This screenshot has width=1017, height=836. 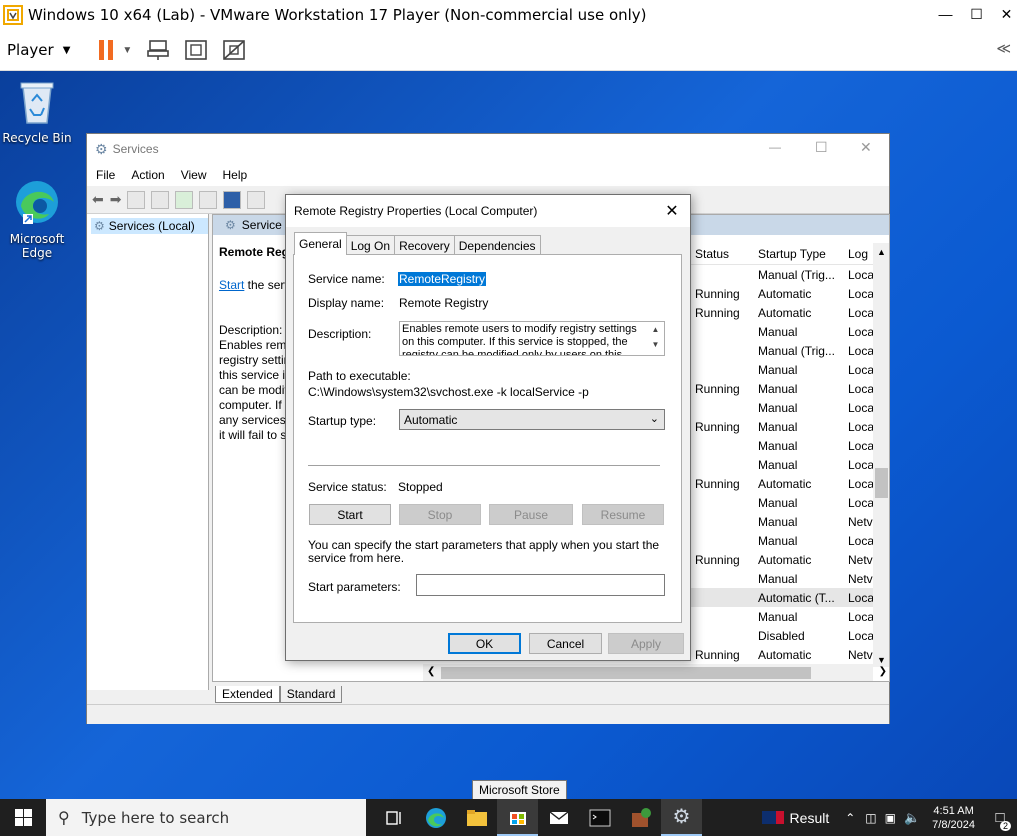 What do you see at coordinates (149, 226) in the screenshot?
I see `tree-item-services-local: ⚙ Services (Local)` at bounding box center [149, 226].